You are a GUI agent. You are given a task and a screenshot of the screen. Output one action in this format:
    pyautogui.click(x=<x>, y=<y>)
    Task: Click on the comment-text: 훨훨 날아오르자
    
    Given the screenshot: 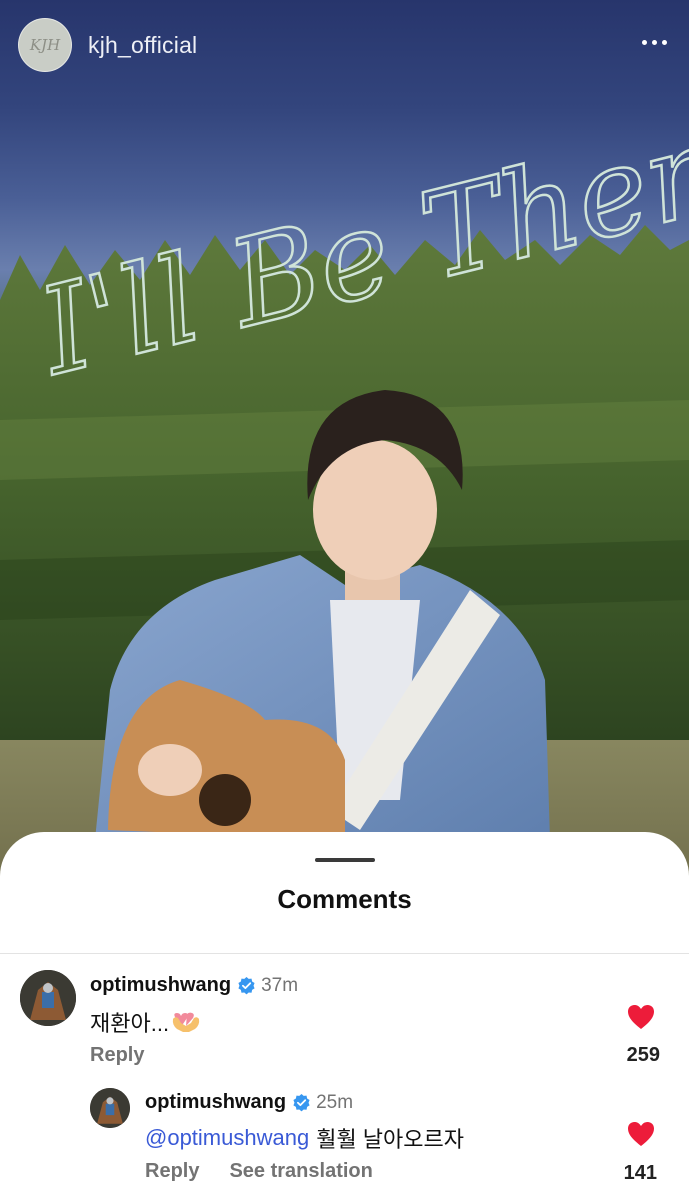 What is the action you would take?
    pyautogui.click(x=390, y=1139)
    